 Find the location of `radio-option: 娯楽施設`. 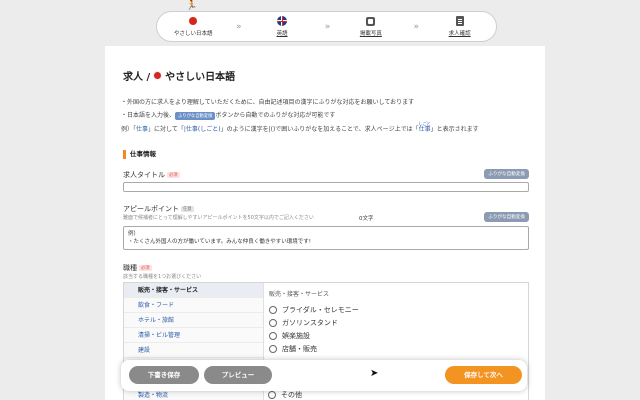

radio-option: 娯楽施設 is located at coordinates (314, 335).